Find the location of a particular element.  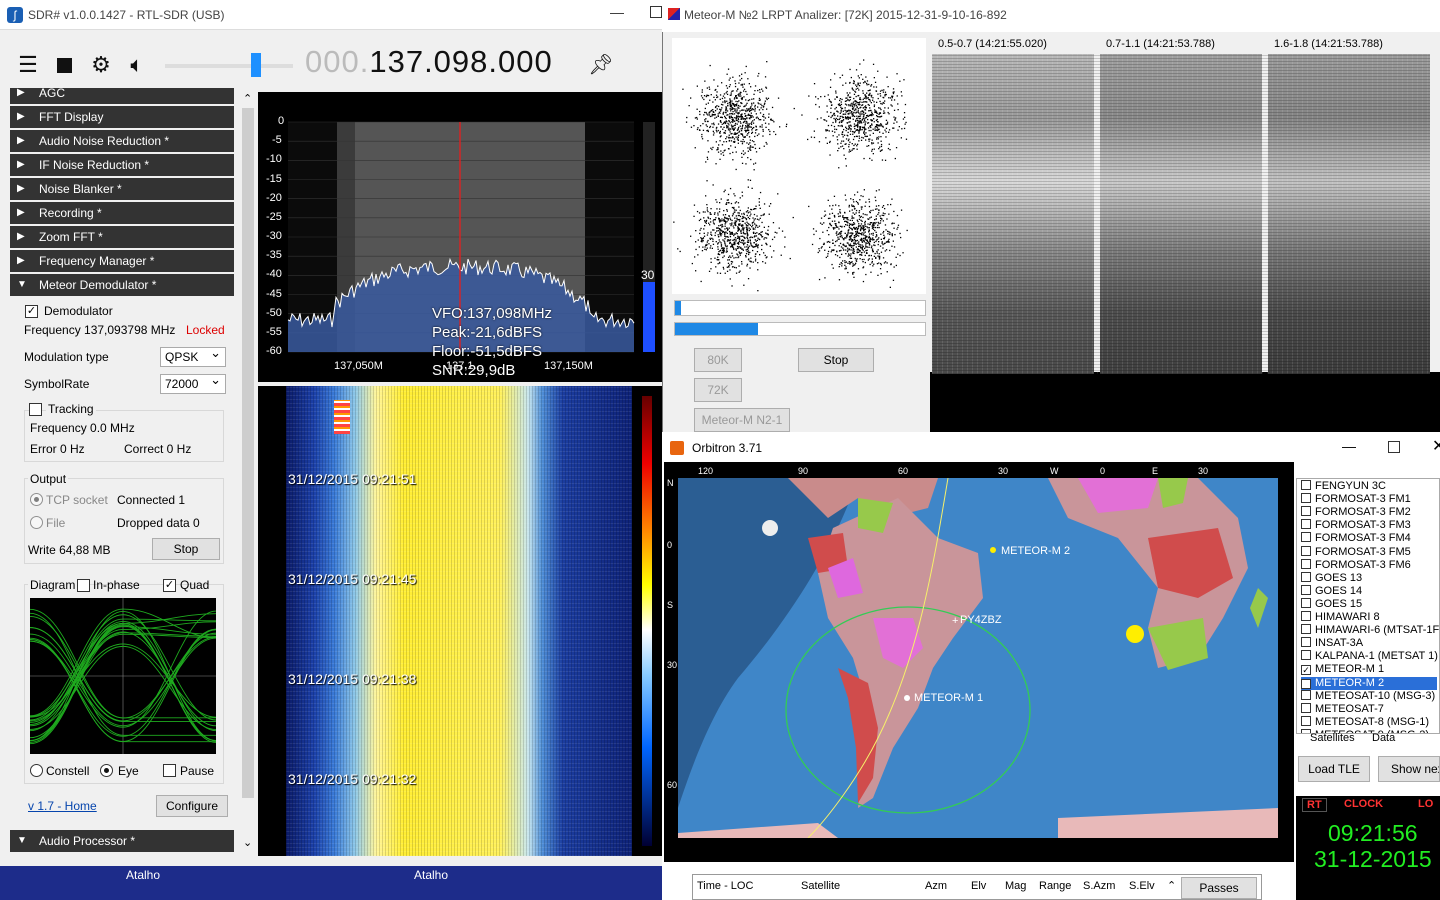

satellite-list-item: METEOSAT-10 (MSG-3) is located at coordinates (1368, 696).